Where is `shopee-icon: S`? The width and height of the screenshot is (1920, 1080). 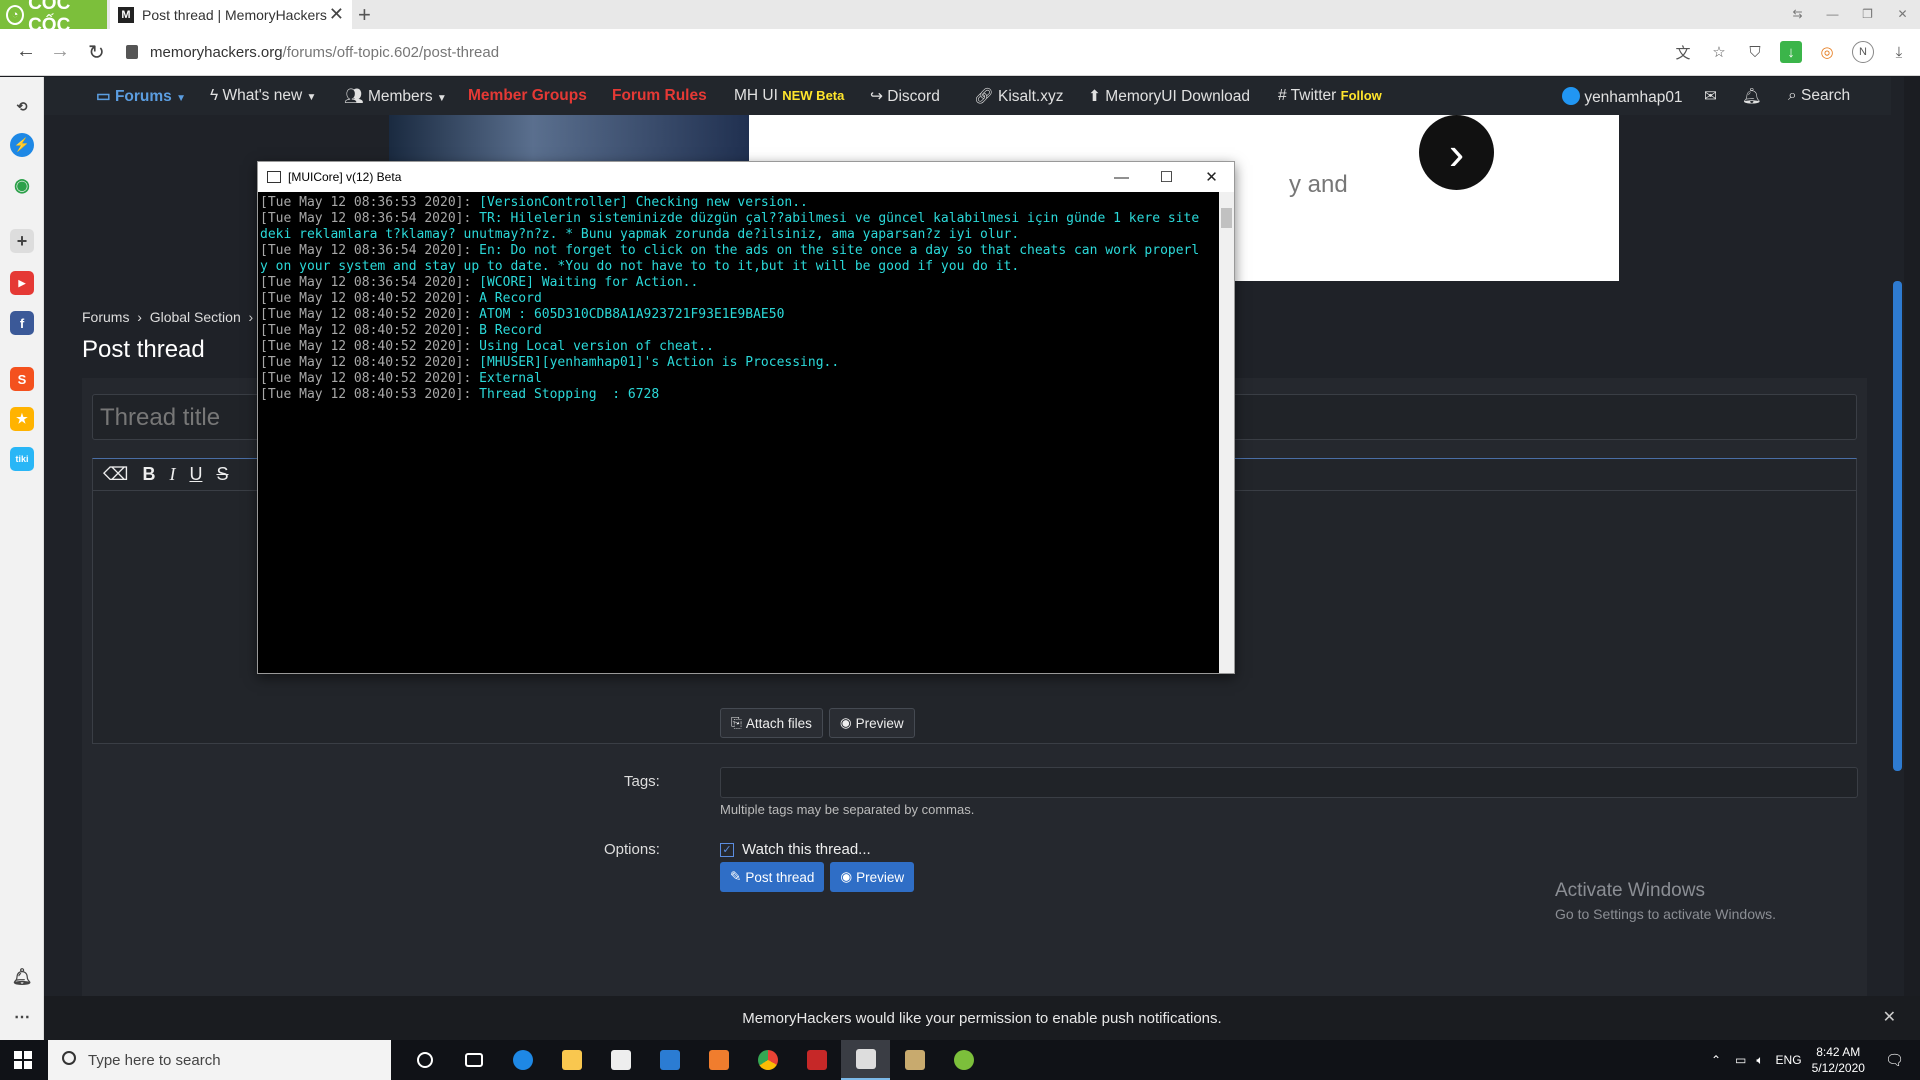 shopee-icon: S is located at coordinates (22, 379).